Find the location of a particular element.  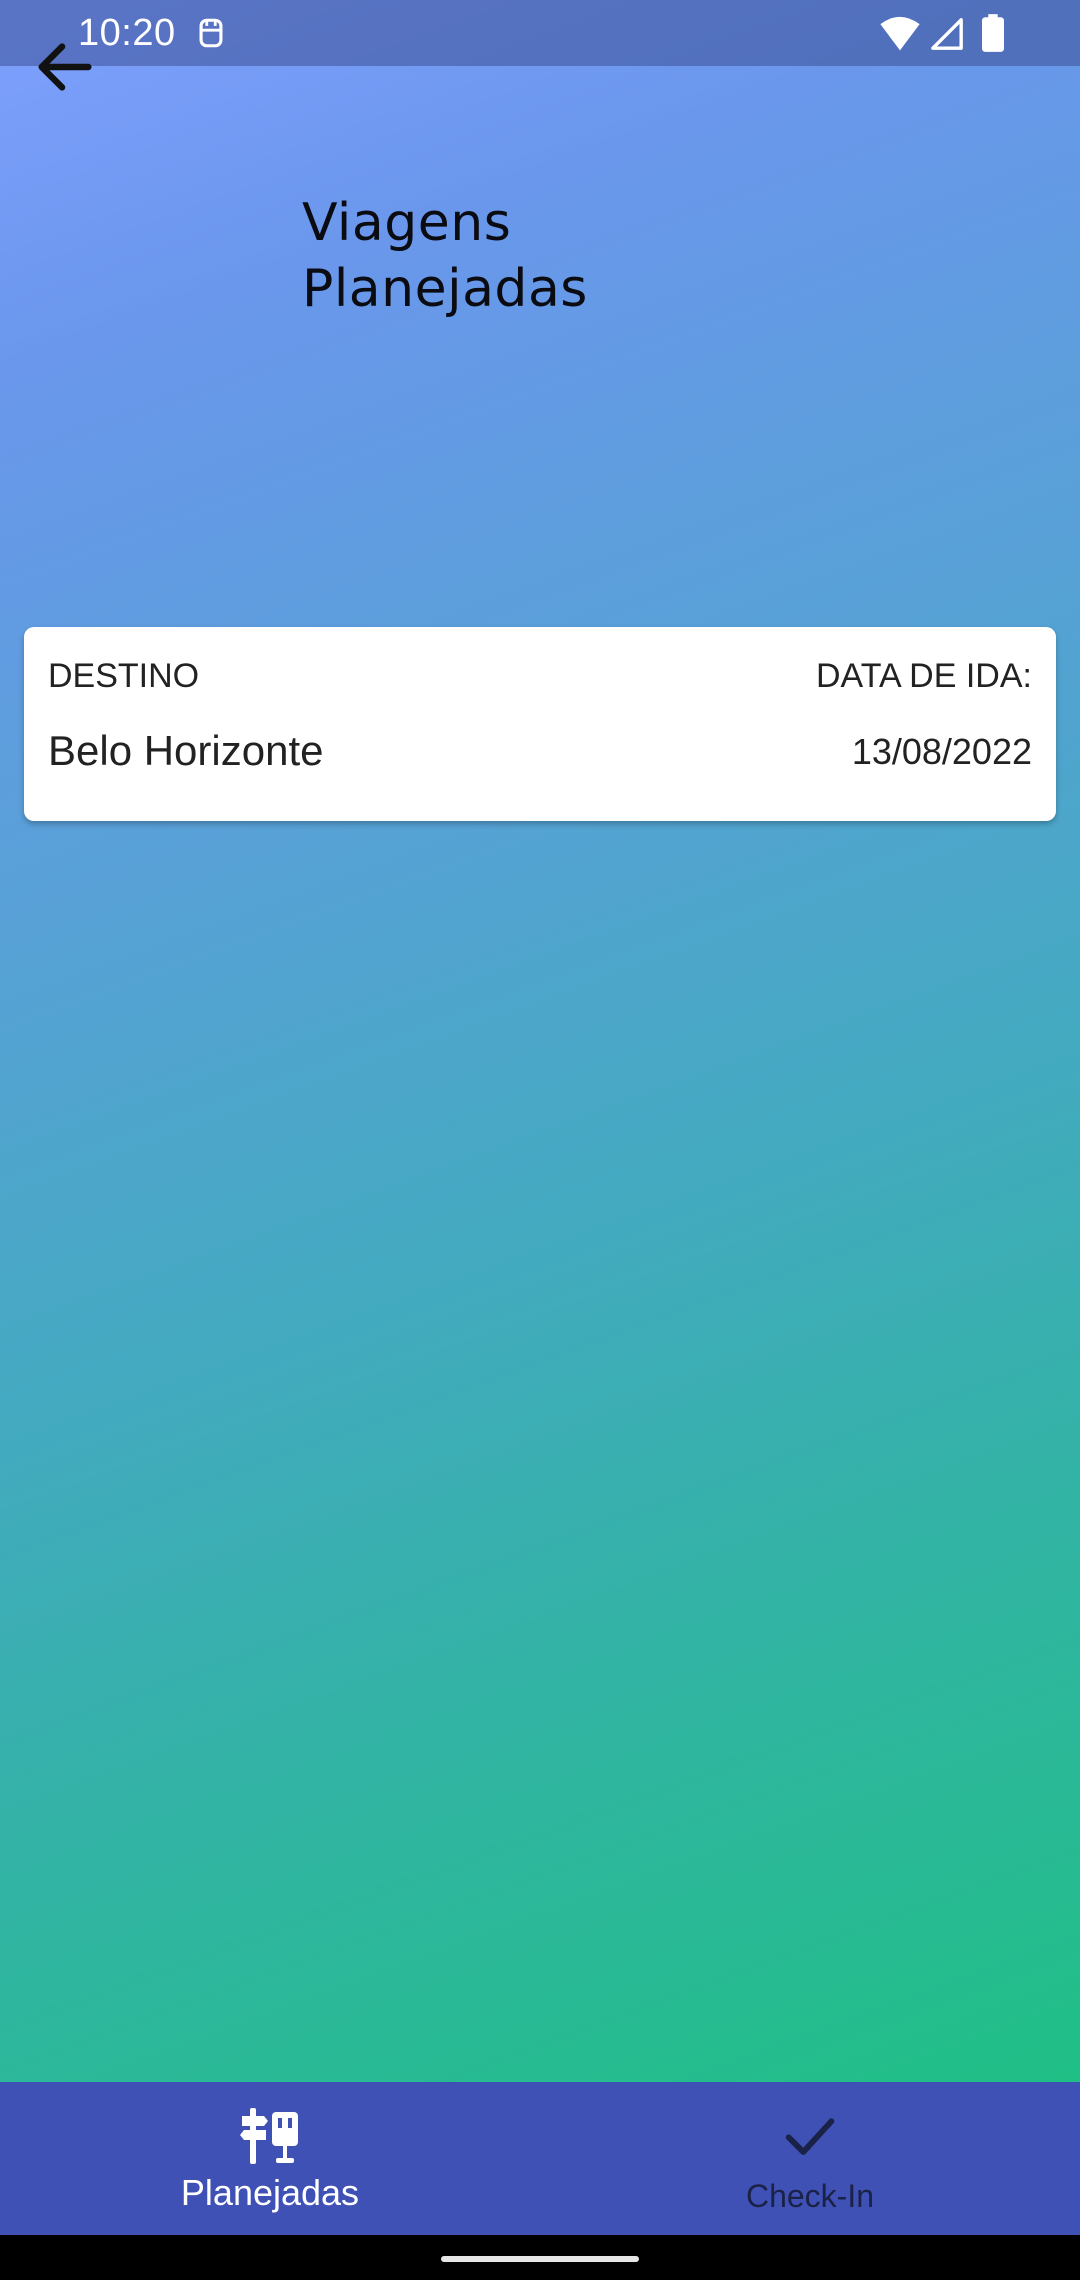

bottom-nav: Planejadas Check-In is located at coordinates (540, 2158).